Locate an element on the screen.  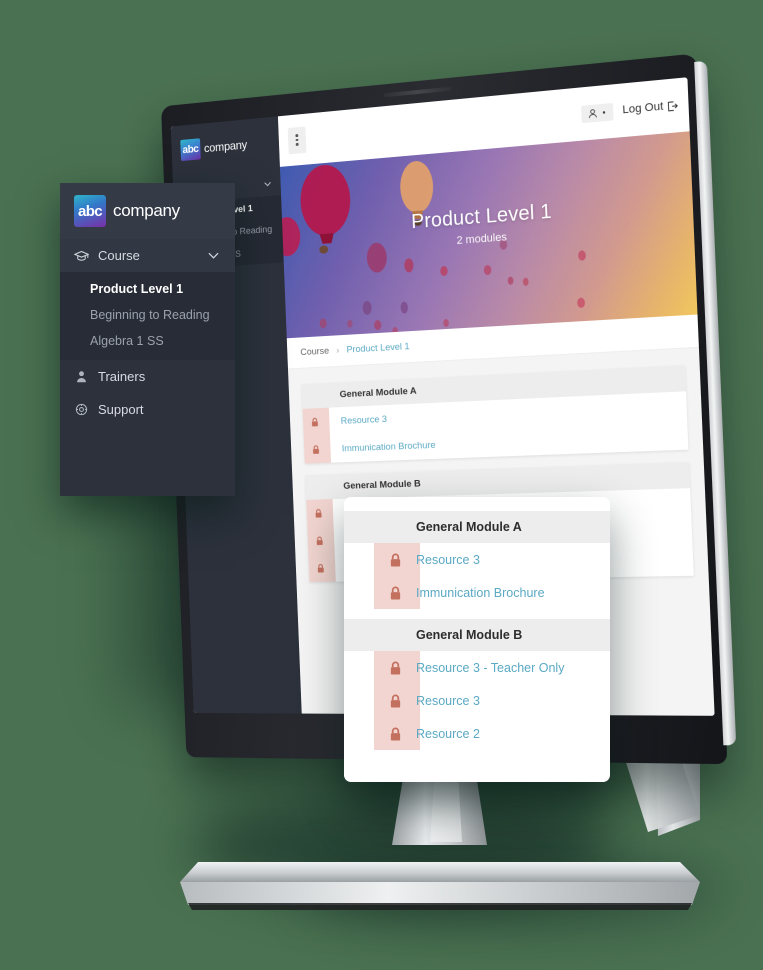
breadcrumb-current: Product Level 1 is located at coordinates (378, 348).